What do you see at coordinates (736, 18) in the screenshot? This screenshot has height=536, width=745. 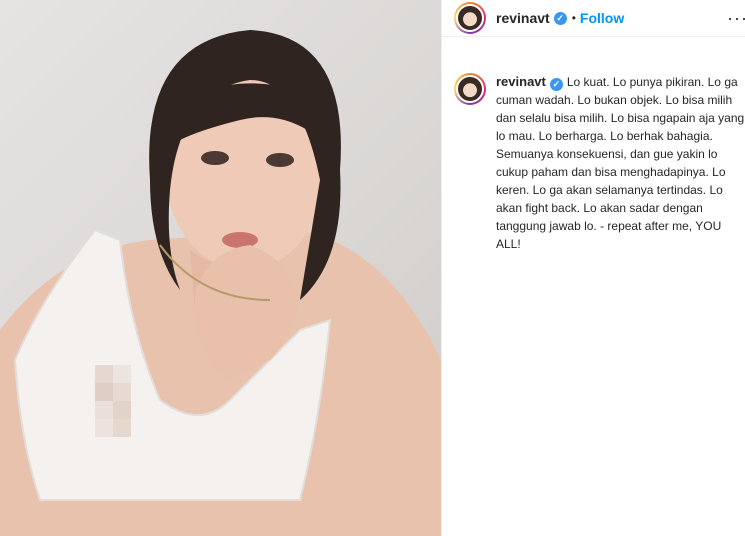 I see `more-horizontal-icon: ···` at bounding box center [736, 18].